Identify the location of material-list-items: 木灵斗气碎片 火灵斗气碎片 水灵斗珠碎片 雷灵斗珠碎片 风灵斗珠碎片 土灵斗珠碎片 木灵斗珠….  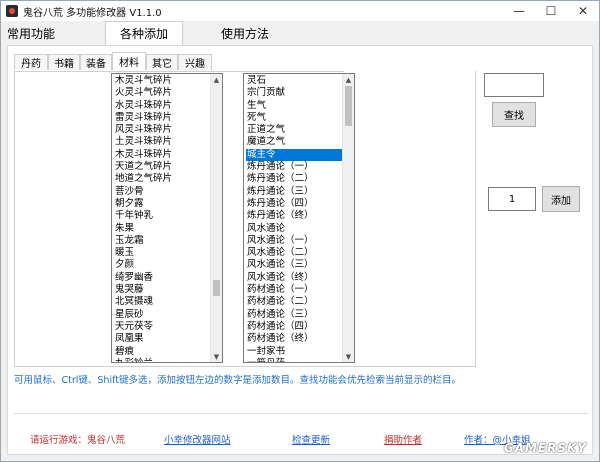
(162, 218).